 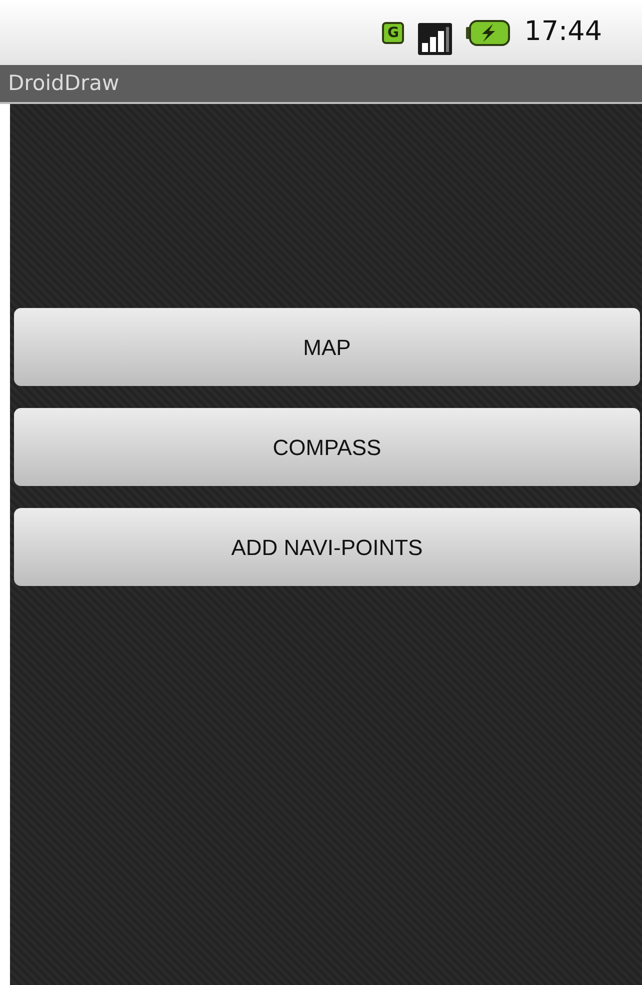 I want to click on charging-battery-icon, so click(x=488, y=33).